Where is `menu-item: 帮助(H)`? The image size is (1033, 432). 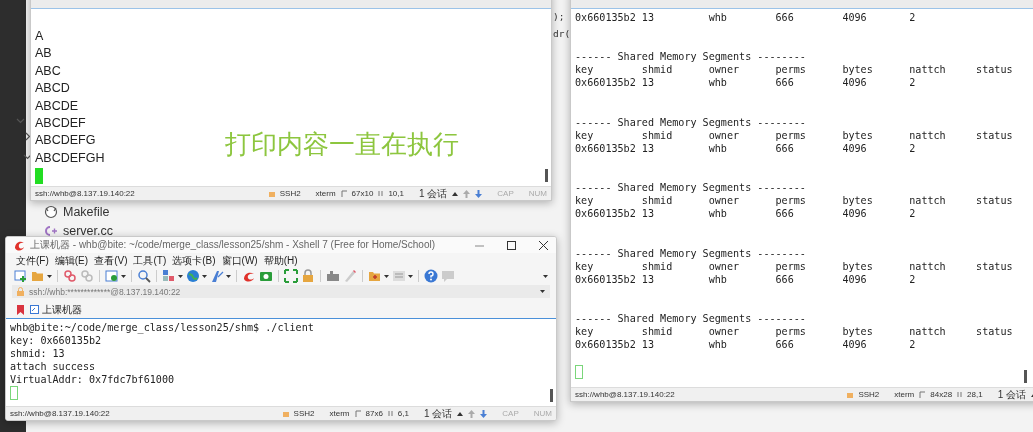
menu-item: 帮助(H) is located at coordinates (280, 260).